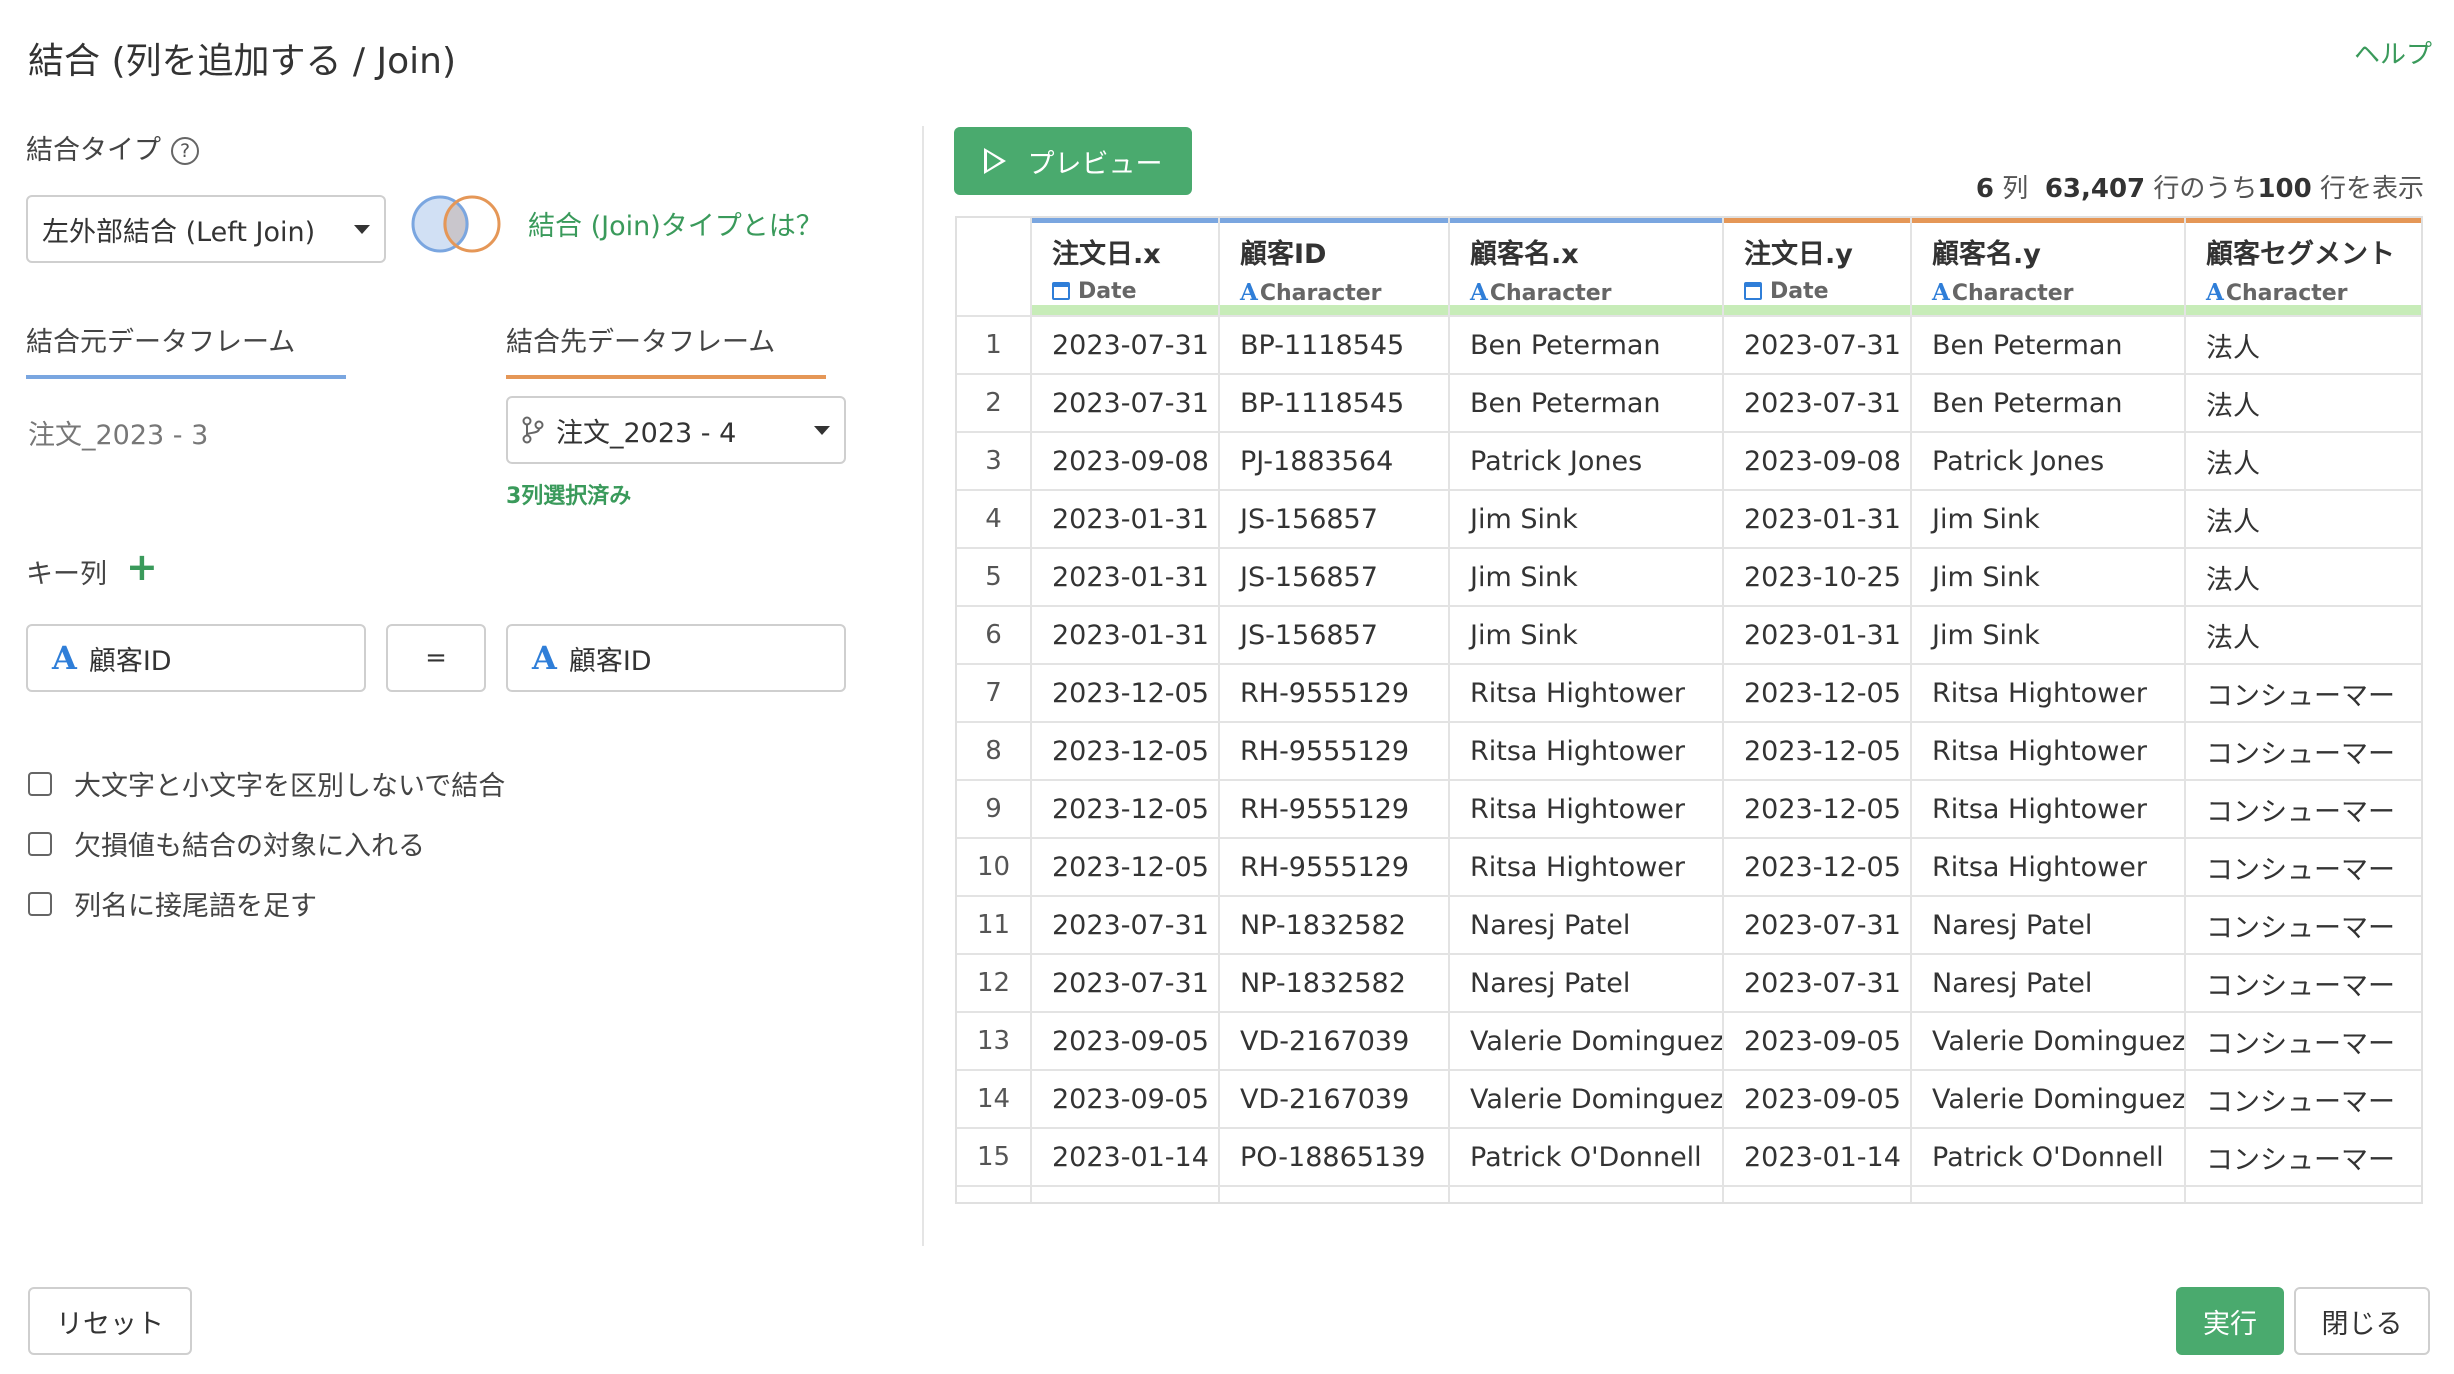 Image resolution: width=2454 pixels, height=1374 pixels. What do you see at coordinates (676, 658) in the screenshot?
I see `right-key-select: A 顧客ID` at bounding box center [676, 658].